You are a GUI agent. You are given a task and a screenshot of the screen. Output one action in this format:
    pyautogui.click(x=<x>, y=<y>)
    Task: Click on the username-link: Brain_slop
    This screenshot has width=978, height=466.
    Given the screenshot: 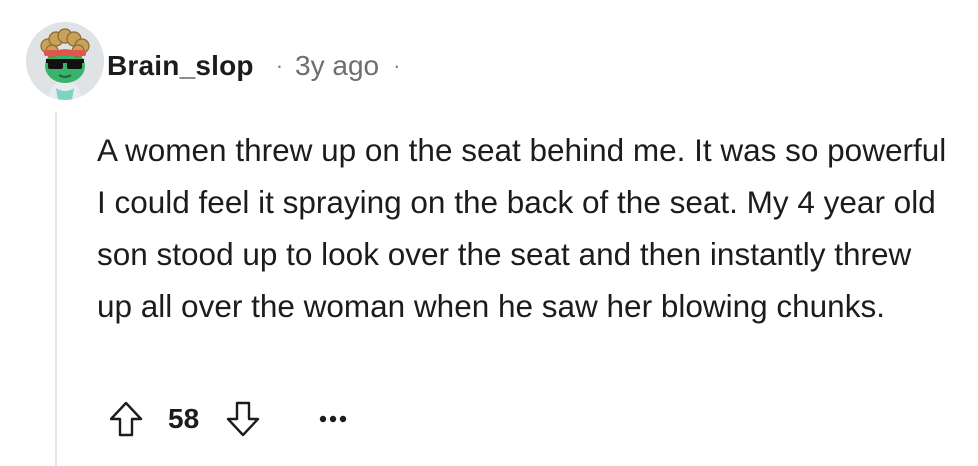 What is the action you would take?
    pyautogui.click(x=180, y=66)
    